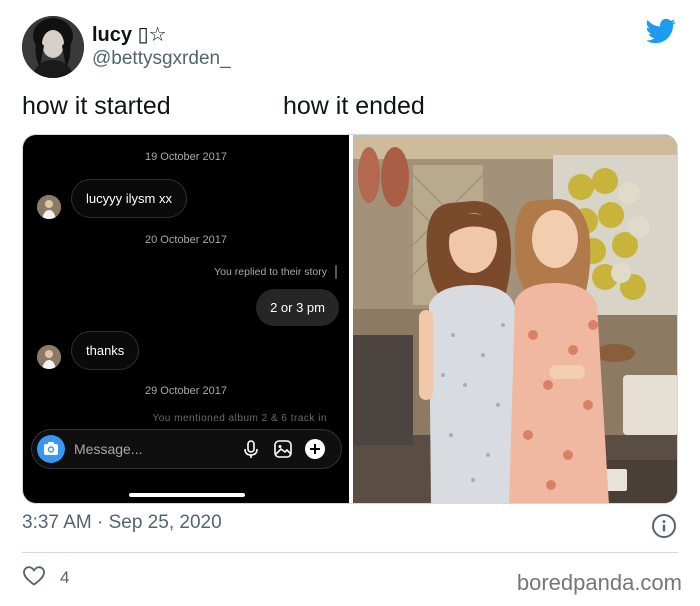 The height and width of the screenshot is (606, 700). I want to click on info-icon, so click(664, 526).